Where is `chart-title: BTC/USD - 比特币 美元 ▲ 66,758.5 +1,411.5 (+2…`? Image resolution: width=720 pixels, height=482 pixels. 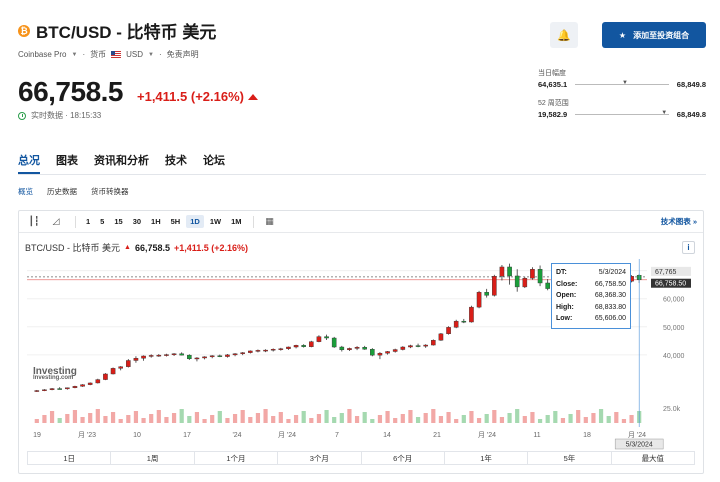 chart-title: BTC/USD - 比特币 美元 ▲ 66,758.5 +1,411.5 (+2… is located at coordinates (136, 247).